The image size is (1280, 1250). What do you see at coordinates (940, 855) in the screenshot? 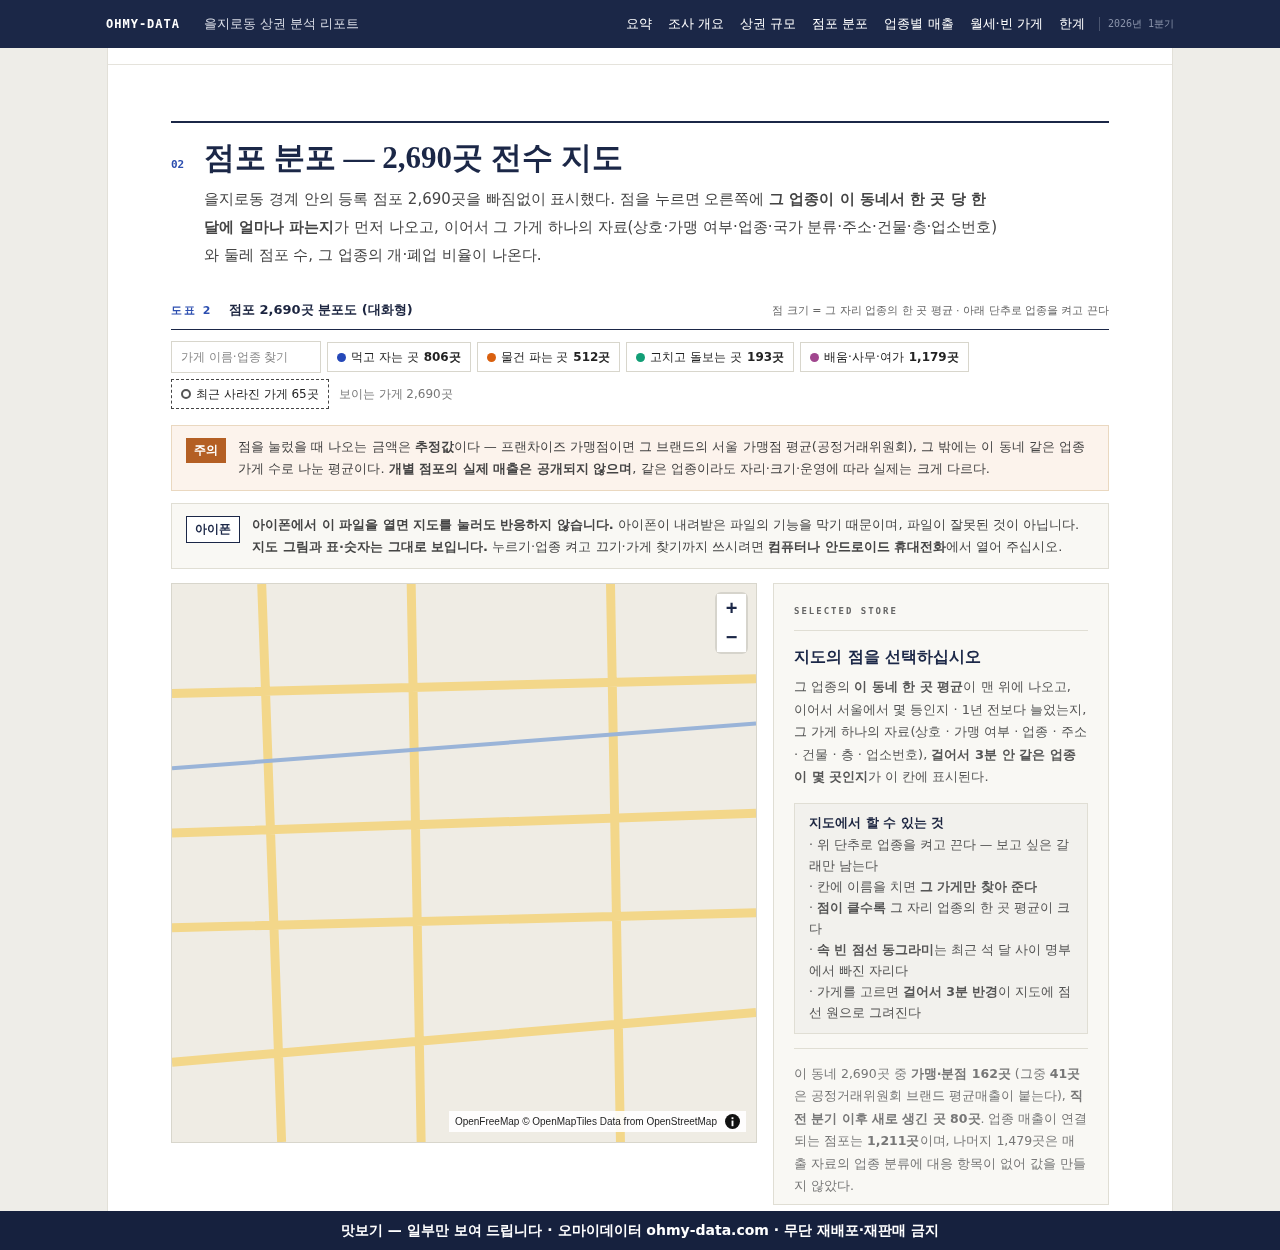
I see `tip-item: · 위 단추로 업종을 켜고 끈다 — 보고 싶은 갈래만 남는다` at bounding box center [940, 855].